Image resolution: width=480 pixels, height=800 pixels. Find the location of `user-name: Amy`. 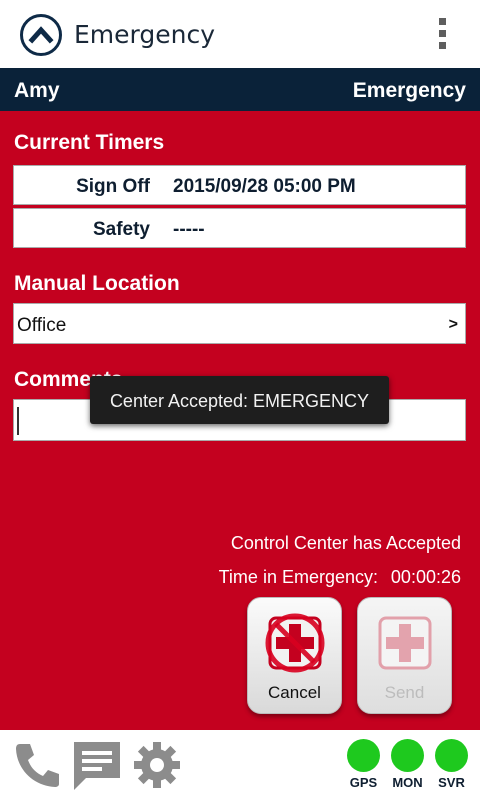

user-name: Amy is located at coordinates (37, 90).